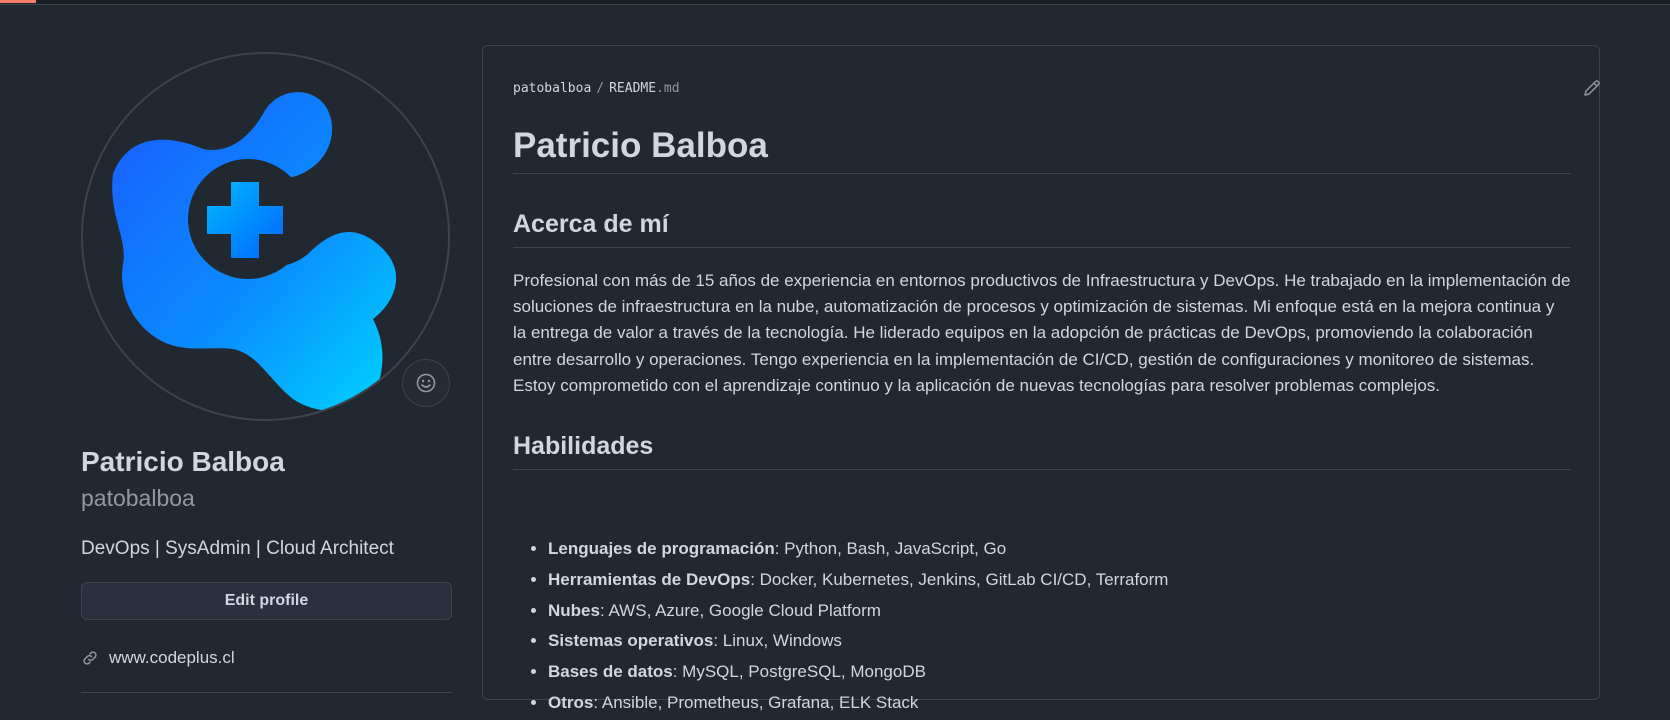 The height and width of the screenshot is (720, 1670). Describe the element at coordinates (777, 641) in the screenshot. I see `skill-value: : Linux, Windows` at that location.